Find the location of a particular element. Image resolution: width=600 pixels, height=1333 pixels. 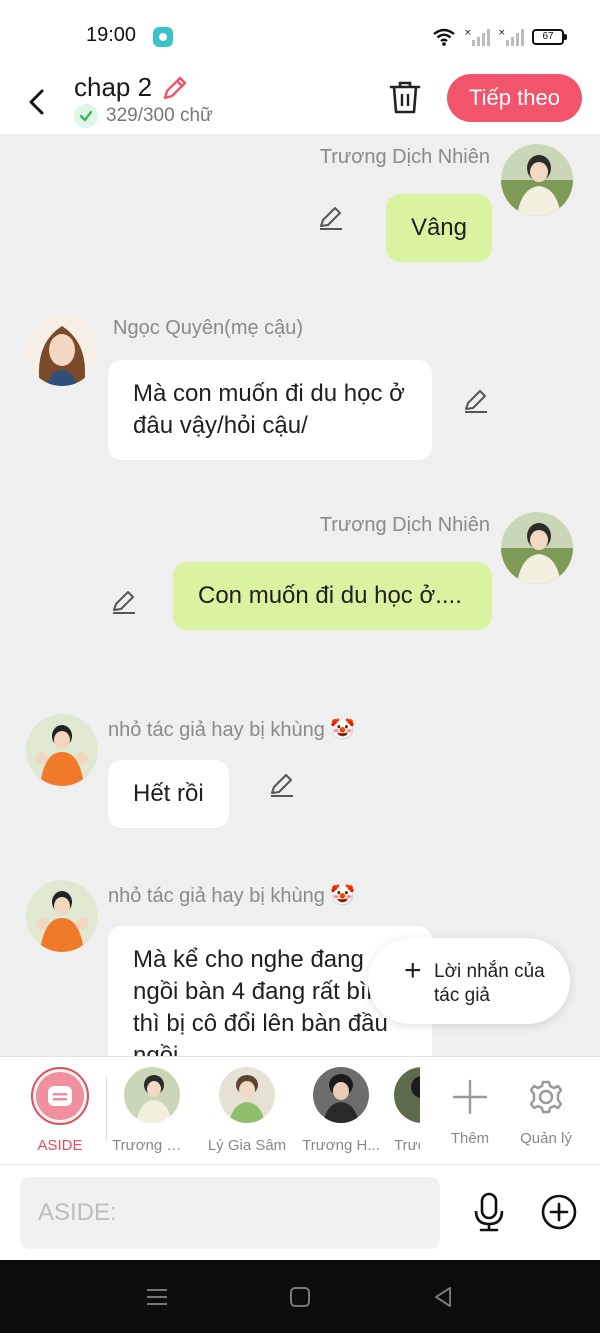

check-icon is located at coordinates (86, 116).